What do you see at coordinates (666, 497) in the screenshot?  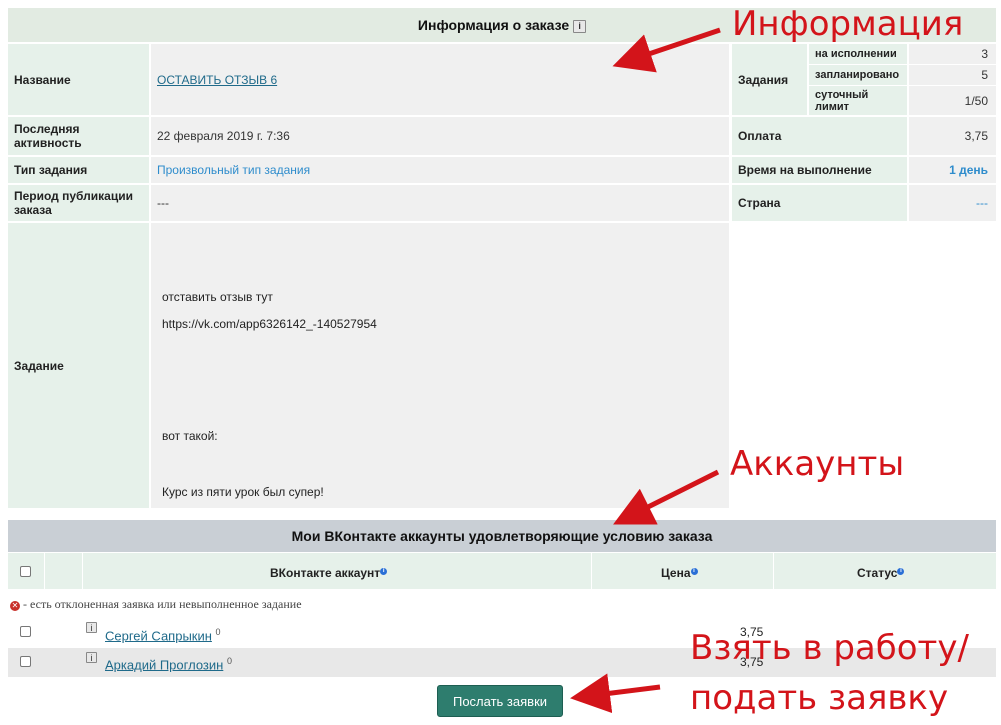 I see `arrow-accounts` at bounding box center [666, 497].